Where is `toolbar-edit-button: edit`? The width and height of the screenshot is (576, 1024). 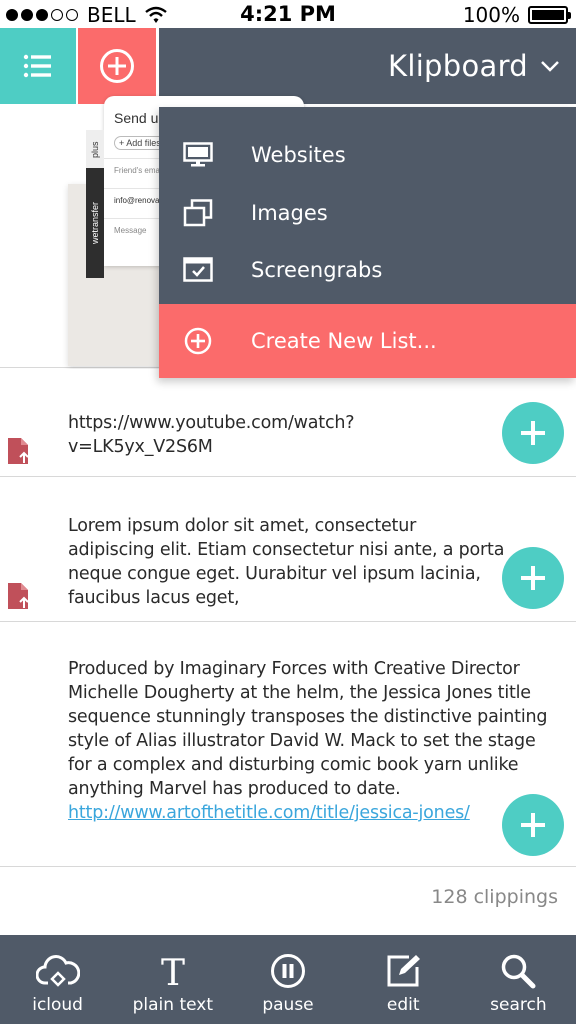 toolbar-edit-button: edit is located at coordinates (403, 979).